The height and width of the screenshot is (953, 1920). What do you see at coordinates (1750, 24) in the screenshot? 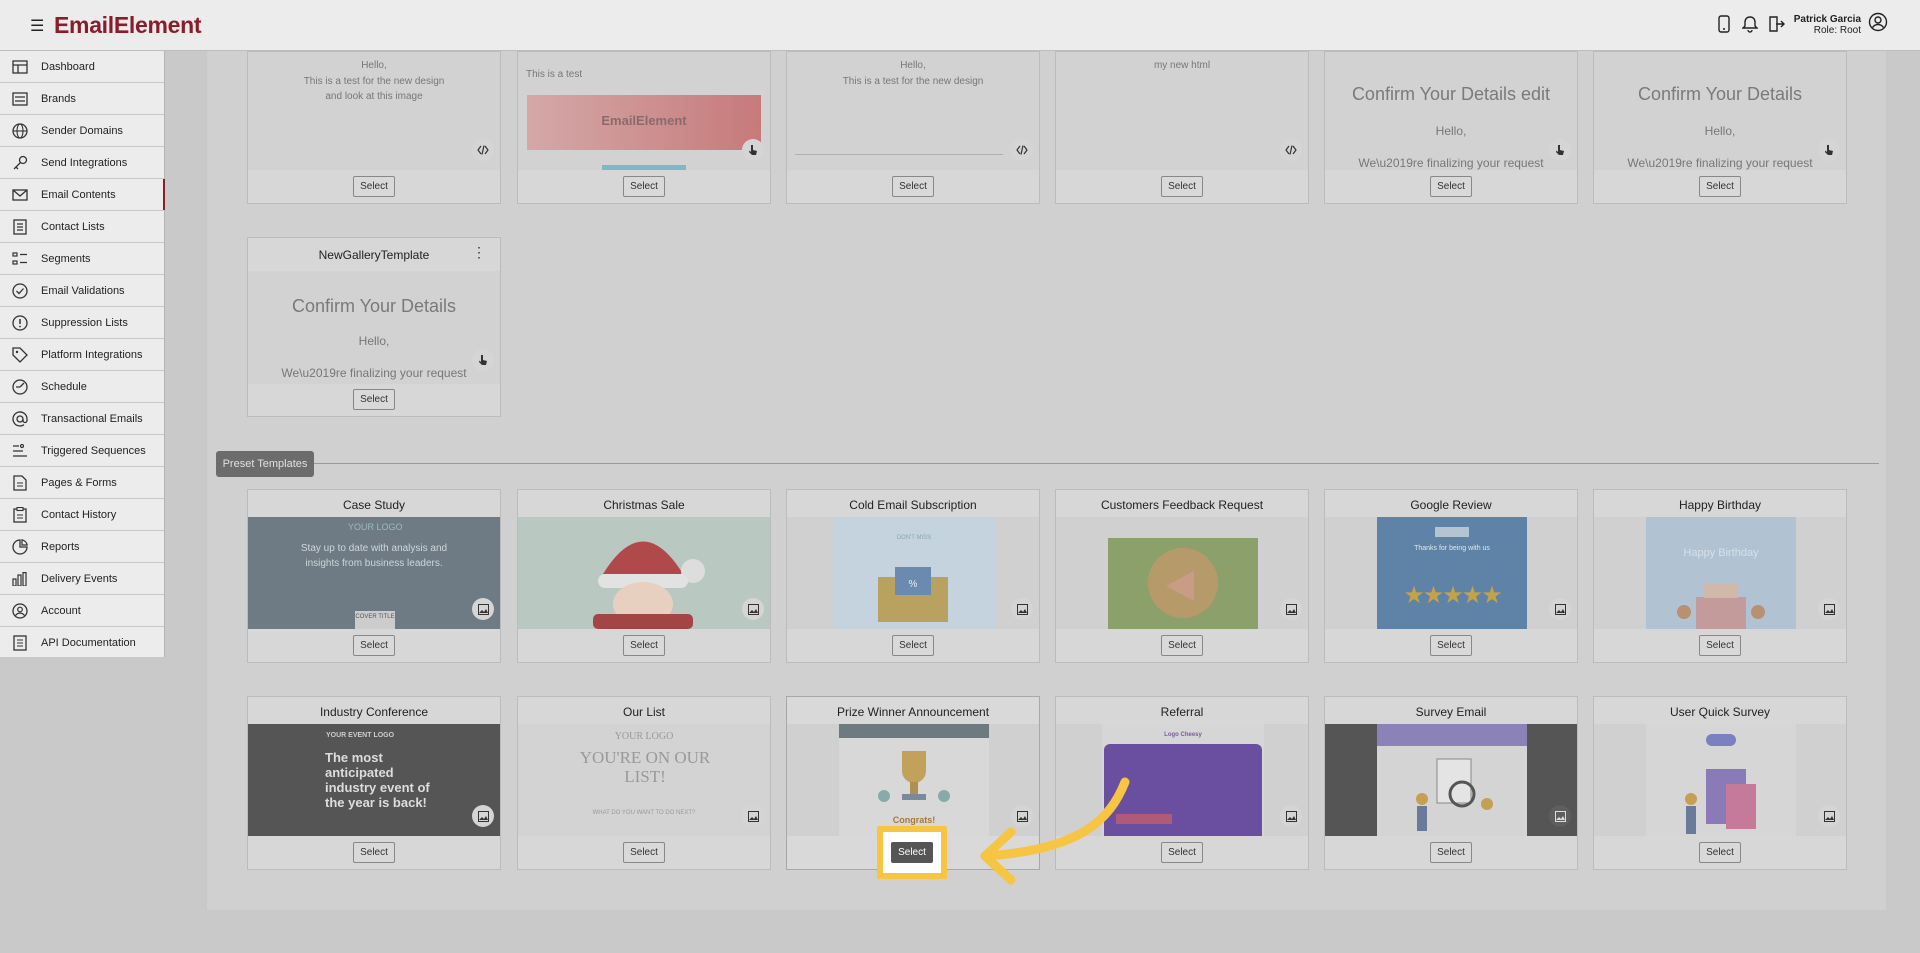
I see `bell-icon` at bounding box center [1750, 24].